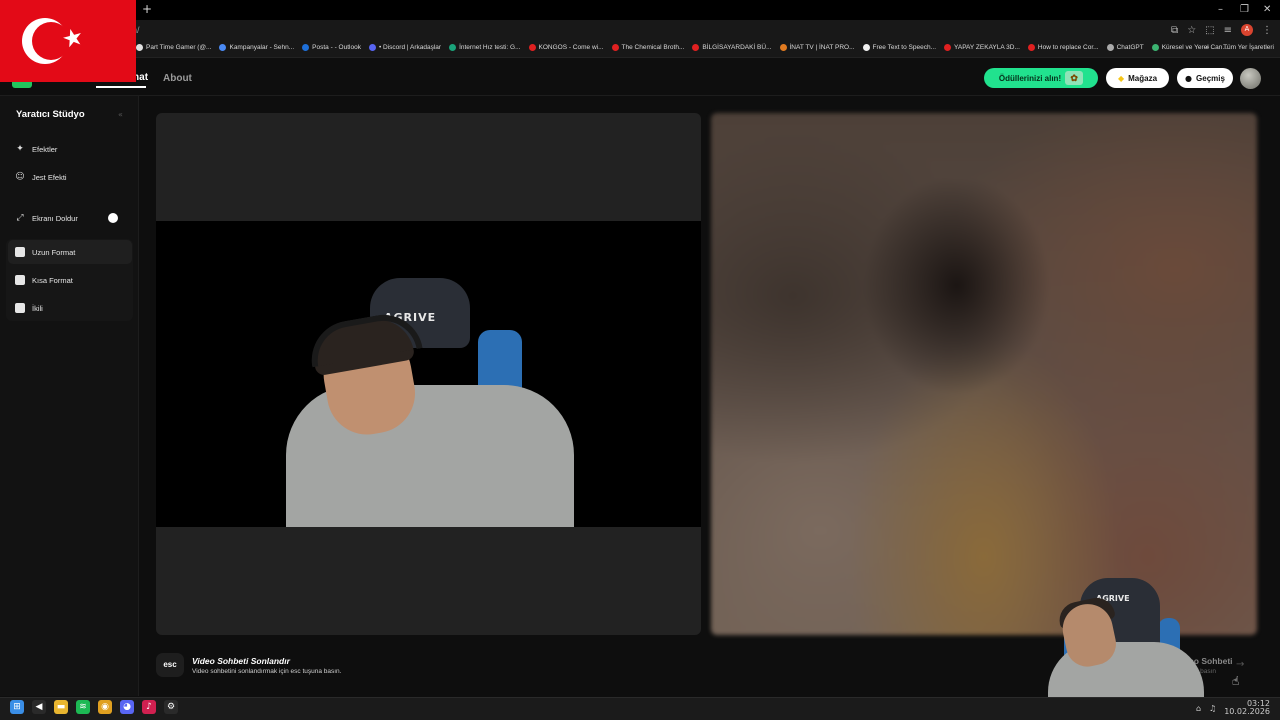  I want to click on taskbar-apps: ⊞ ◀ ▬ ≋ ◉ ◕ ♪ ⚙, so click(94, 707).